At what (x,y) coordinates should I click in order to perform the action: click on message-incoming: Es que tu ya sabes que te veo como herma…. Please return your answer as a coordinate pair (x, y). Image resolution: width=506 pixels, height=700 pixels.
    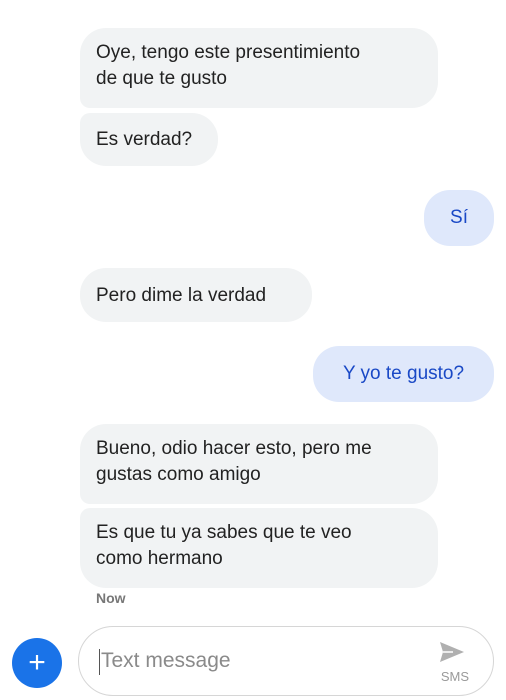
    Looking at the image, I should click on (259, 548).